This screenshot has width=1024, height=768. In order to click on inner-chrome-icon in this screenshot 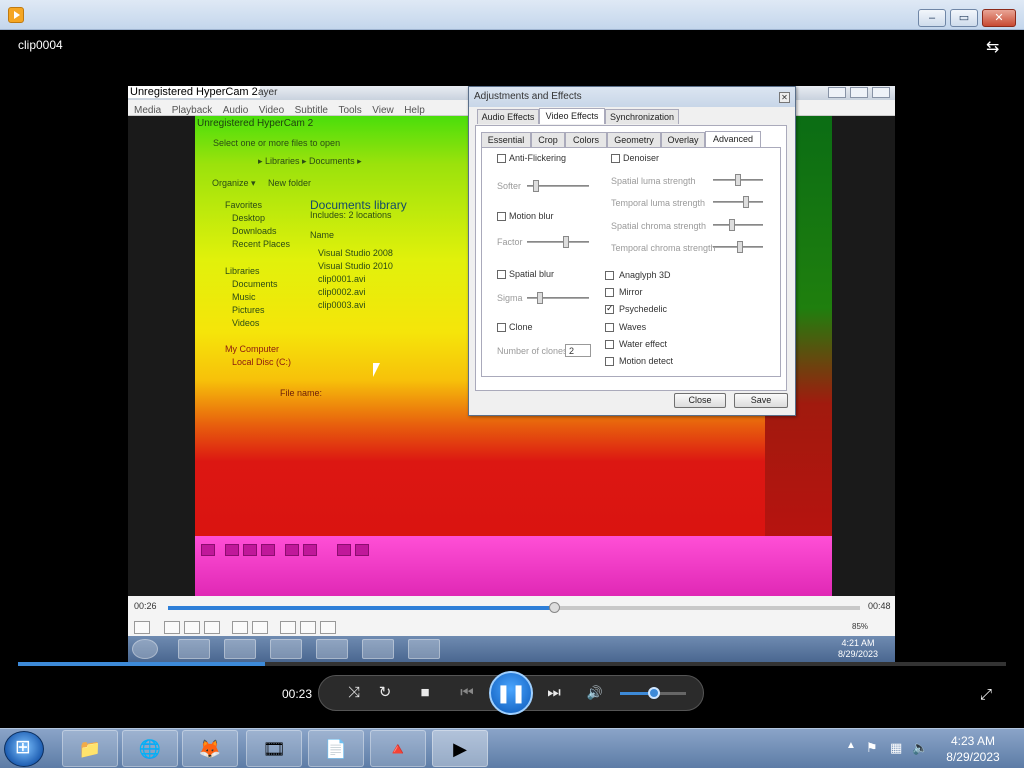, I will do `click(240, 649)`.